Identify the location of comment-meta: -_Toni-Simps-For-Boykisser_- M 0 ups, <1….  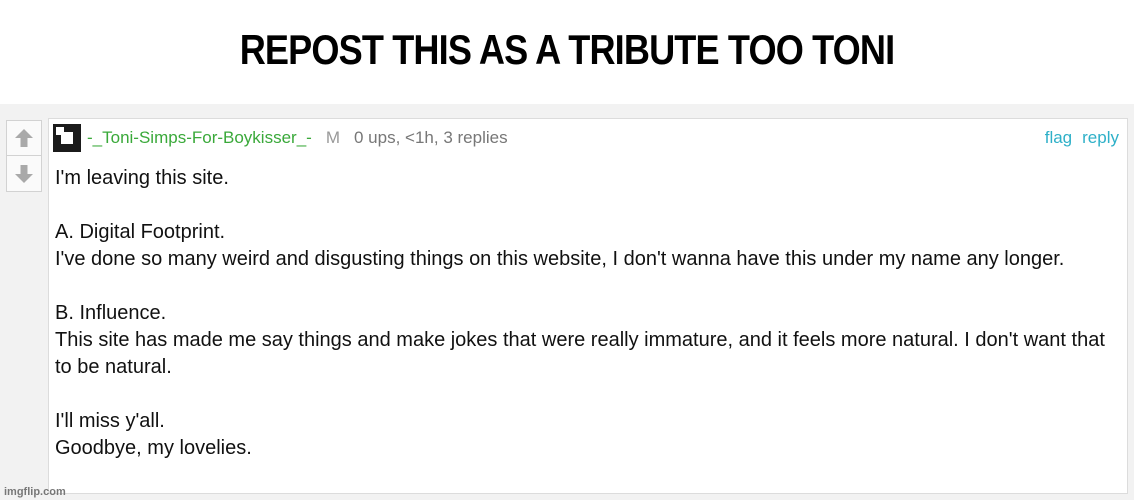
(586, 138).